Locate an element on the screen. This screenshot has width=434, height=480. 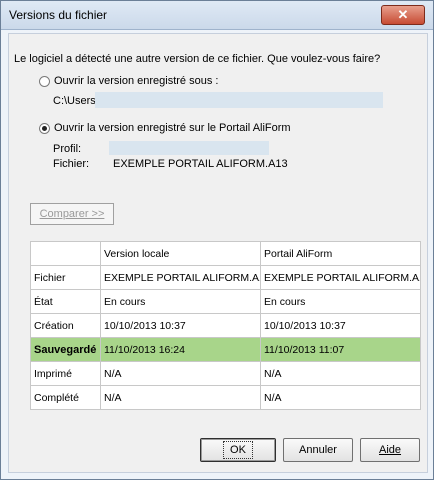
radio-open-portal is located at coordinates (44, 128).